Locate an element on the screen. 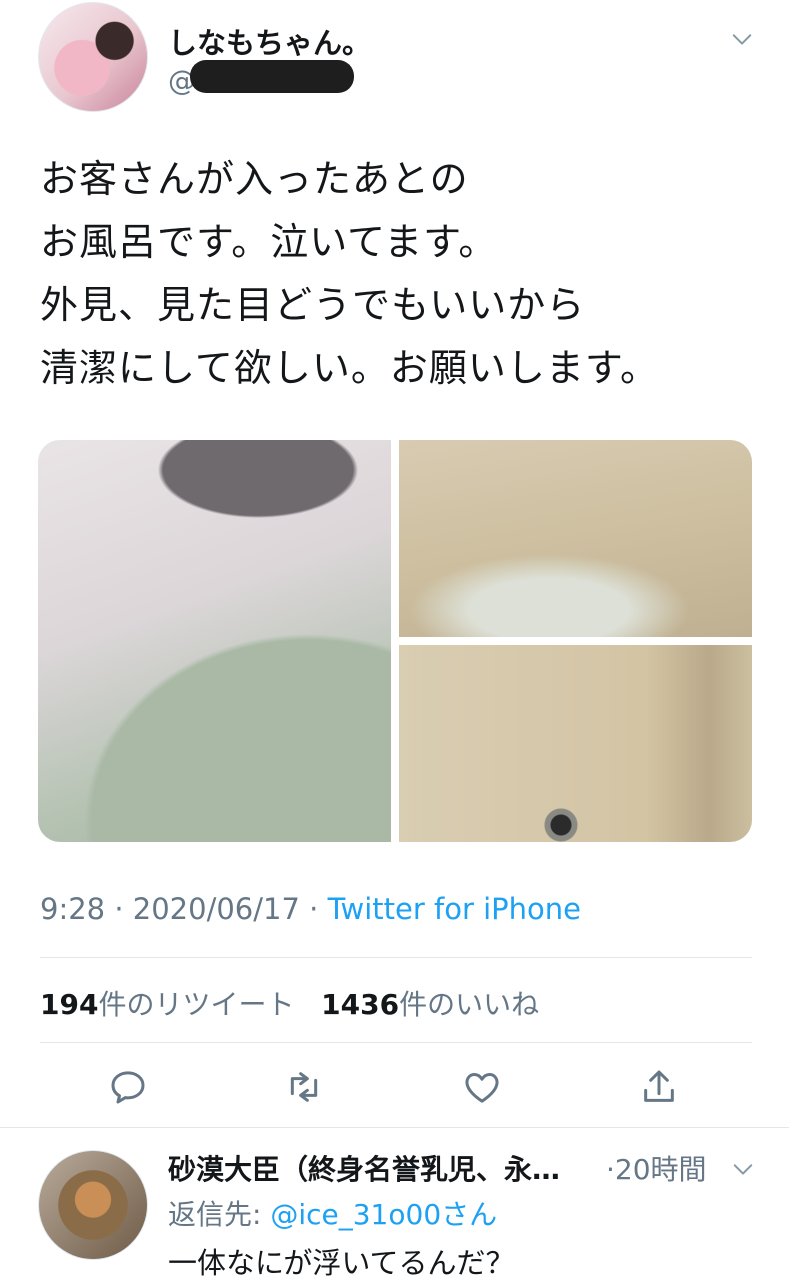 The image size is (789, 1280). reply-to: 返信先: @ice_31o00さん is located at coordinates (332, 1213).